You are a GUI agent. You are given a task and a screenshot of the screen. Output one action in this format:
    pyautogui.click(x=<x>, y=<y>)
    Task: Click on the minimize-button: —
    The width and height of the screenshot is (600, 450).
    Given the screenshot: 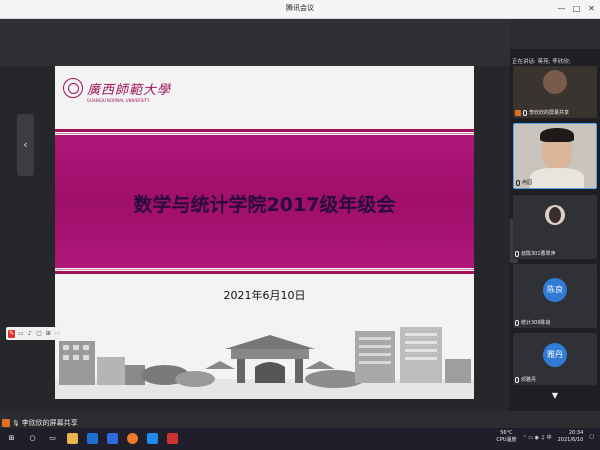 What is the action you would take?
    pyautogui.click(x=561, y=8)
    